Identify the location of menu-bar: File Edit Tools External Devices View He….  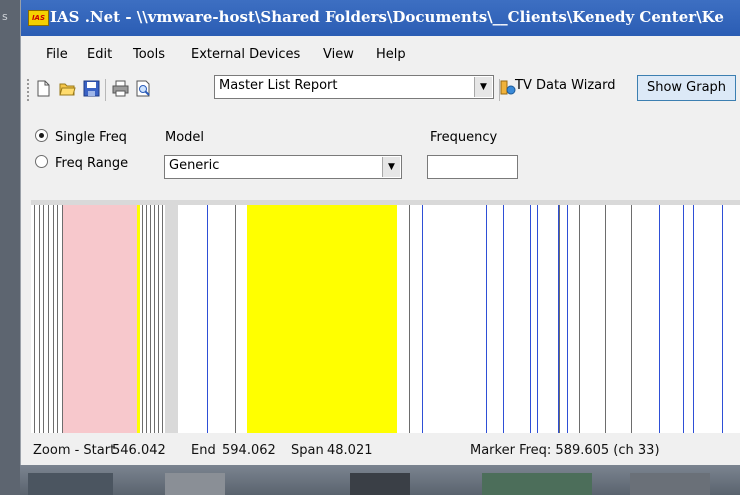
(380, 56).